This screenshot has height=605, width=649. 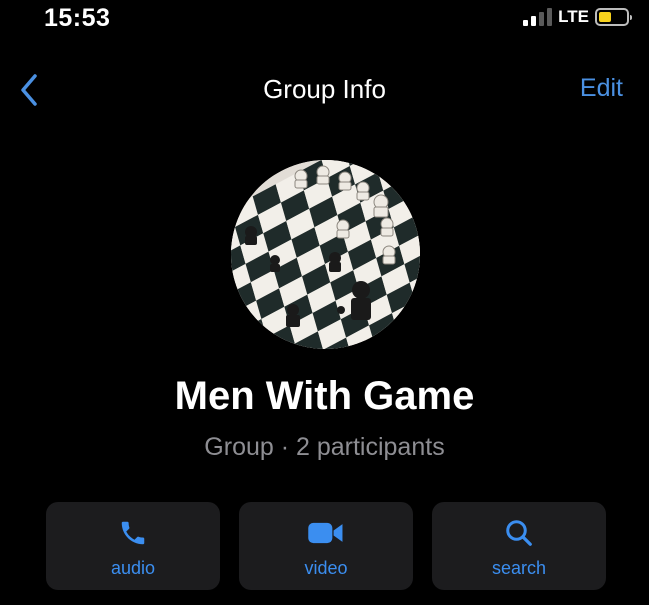 I want to click on video-label: video, so click(x=326, y=568).